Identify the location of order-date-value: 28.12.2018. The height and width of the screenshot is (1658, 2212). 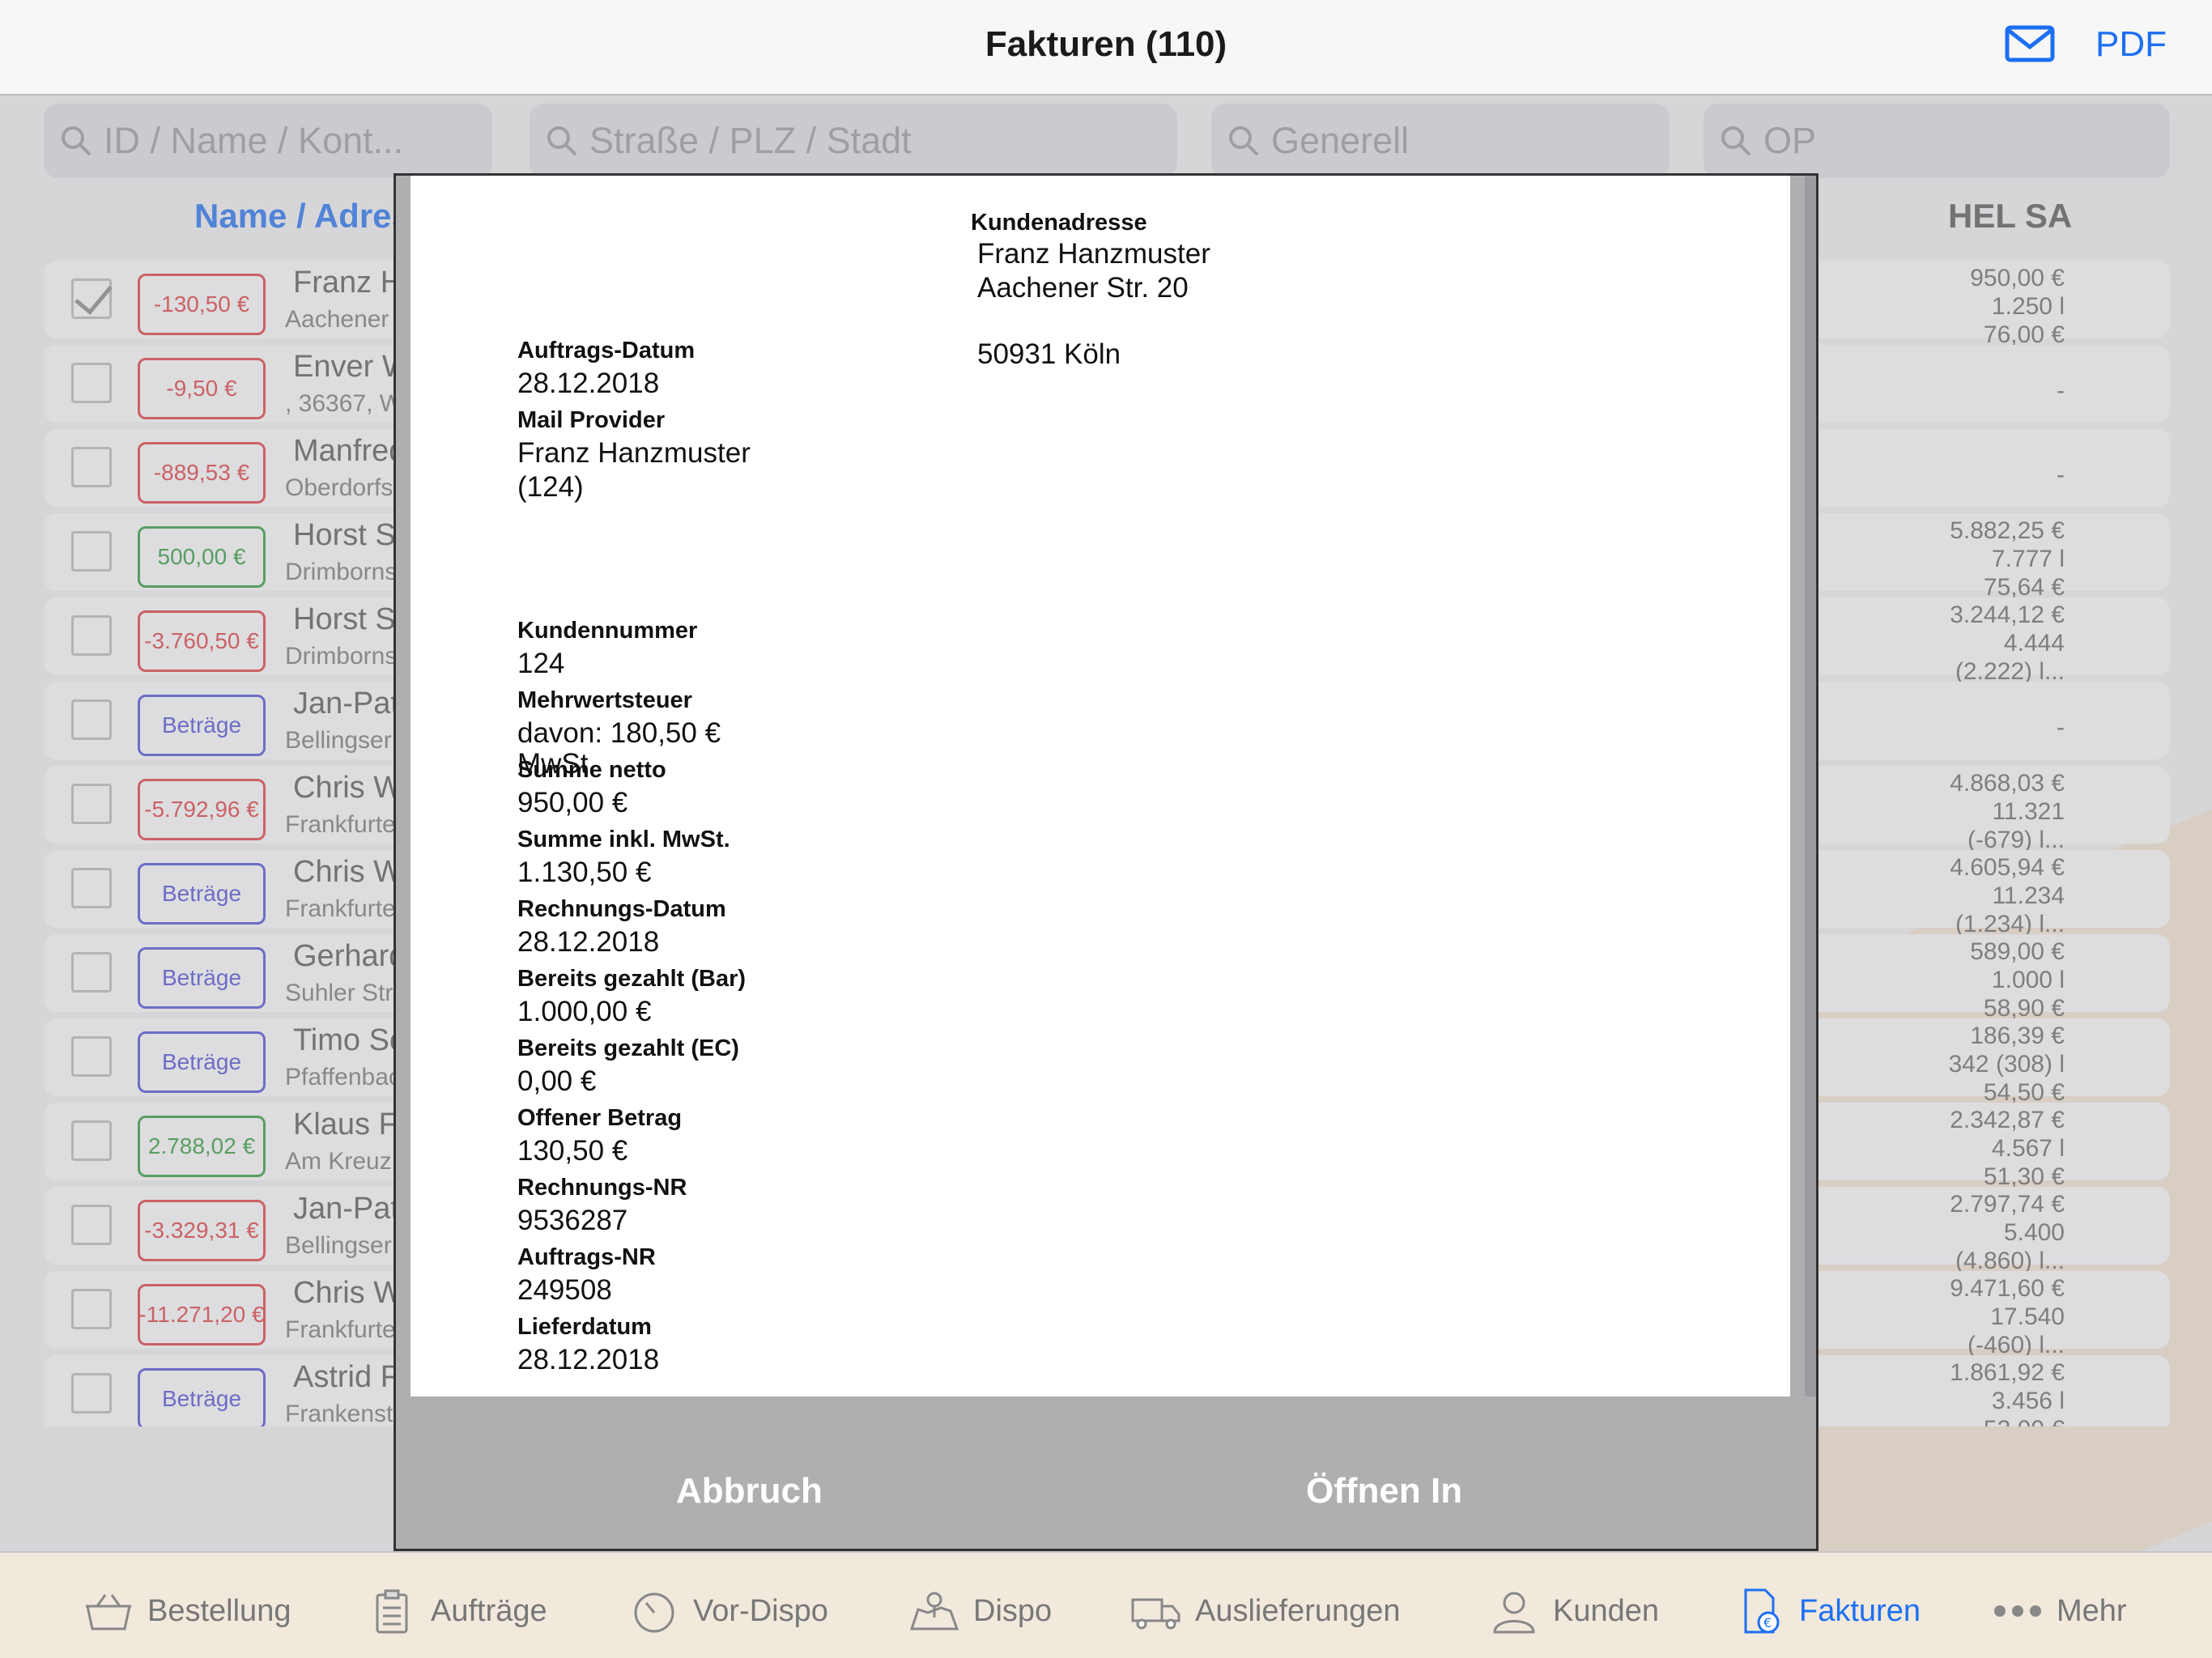
(589, 383).